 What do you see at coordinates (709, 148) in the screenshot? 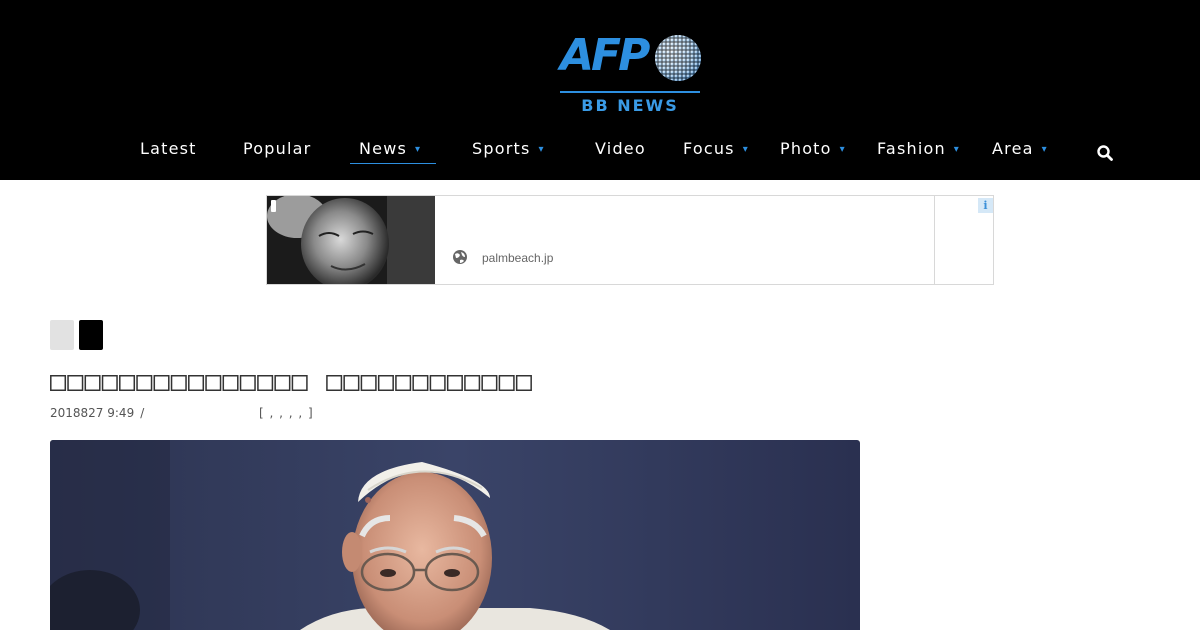
I see `nav-item-label: Focus` at bounding box center [709, 148].